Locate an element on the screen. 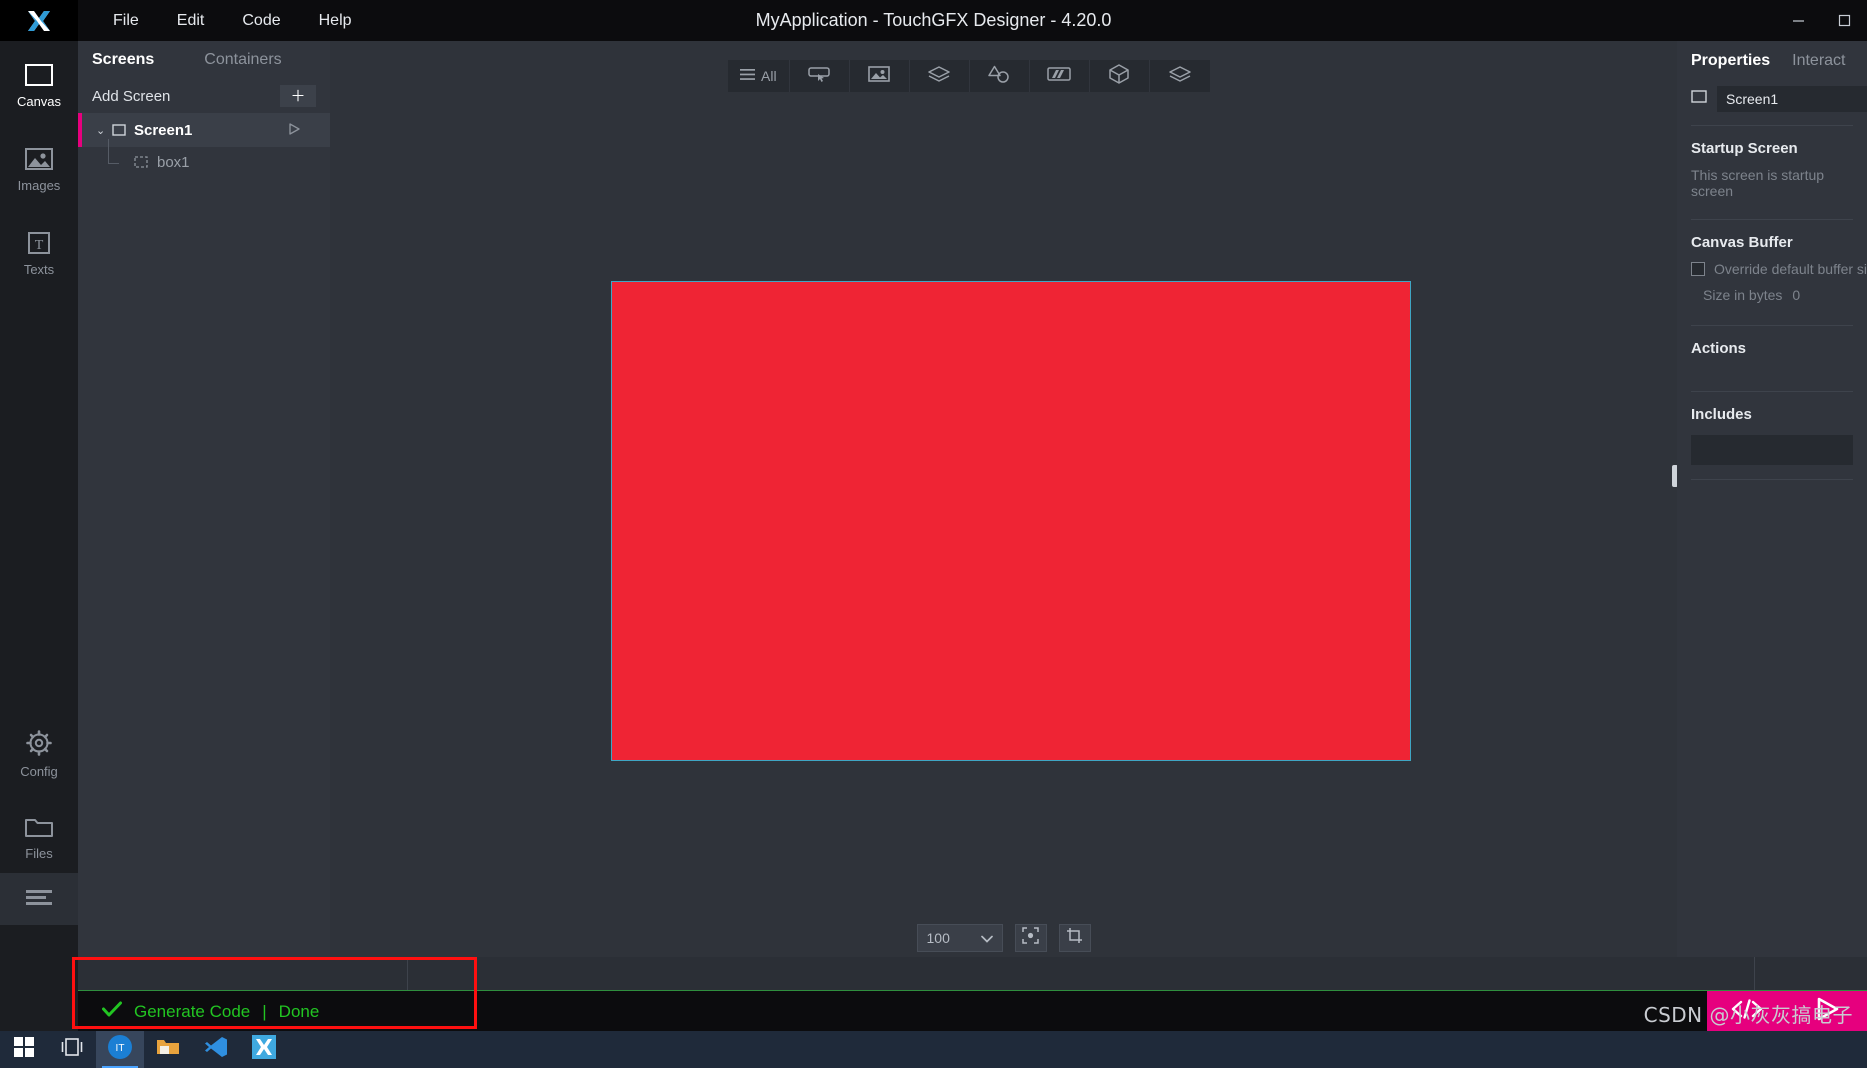 The height and width of the screenshot is (1068, 1867). toolbar-button-shapes is located at coordinates (1000, 76).